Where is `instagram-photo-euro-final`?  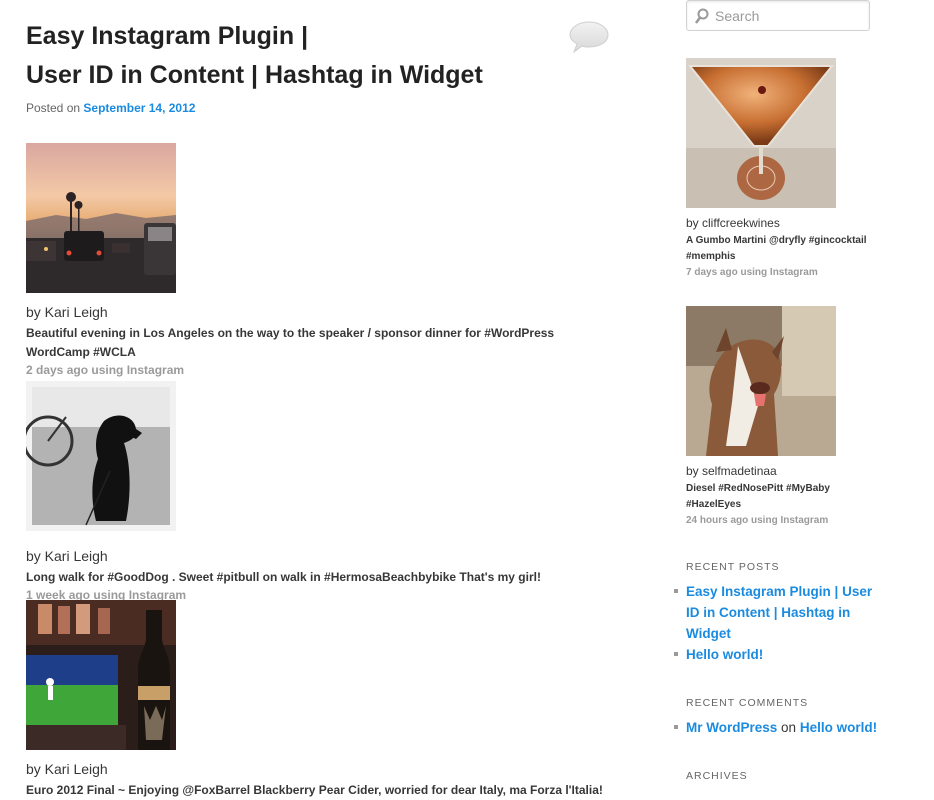 instagram-photo-euro-final is located at coordinates (101, 675).